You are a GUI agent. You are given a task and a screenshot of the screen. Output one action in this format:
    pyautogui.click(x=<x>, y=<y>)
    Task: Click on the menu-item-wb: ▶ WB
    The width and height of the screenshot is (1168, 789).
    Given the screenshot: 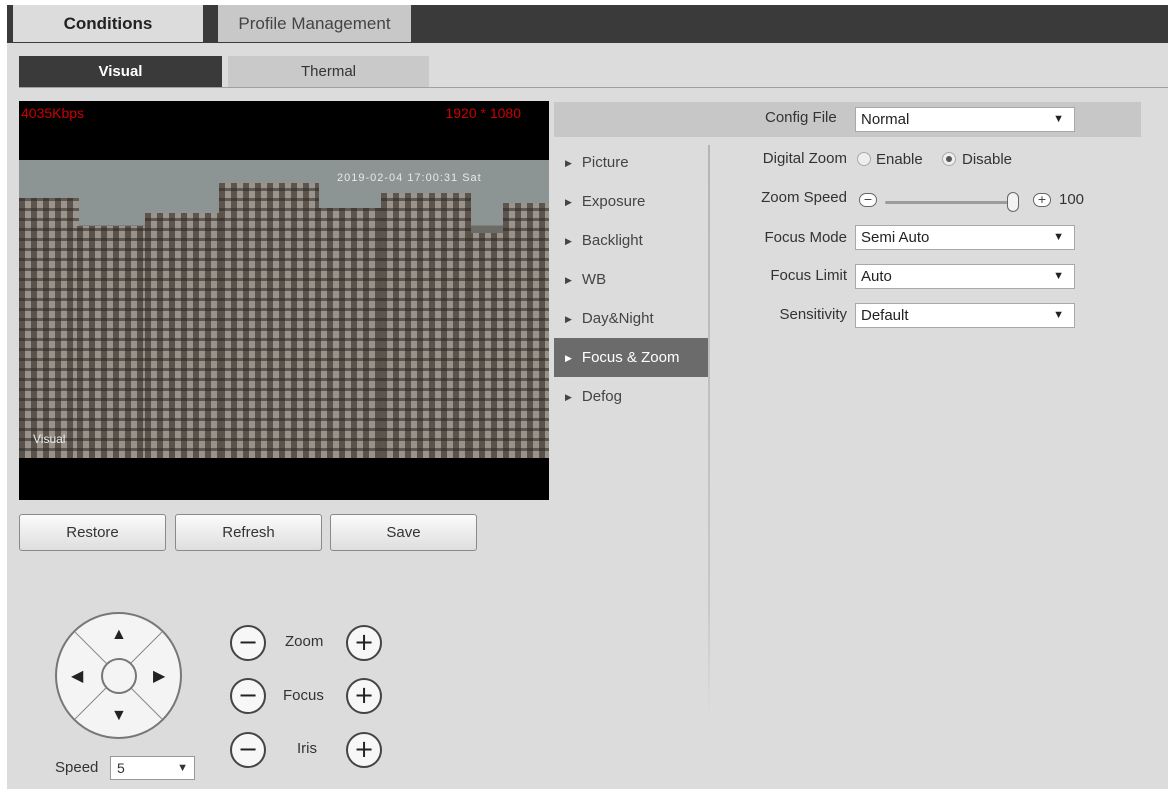 What is the action you would take?
    pyautogui.click(x=631, y=279)
    